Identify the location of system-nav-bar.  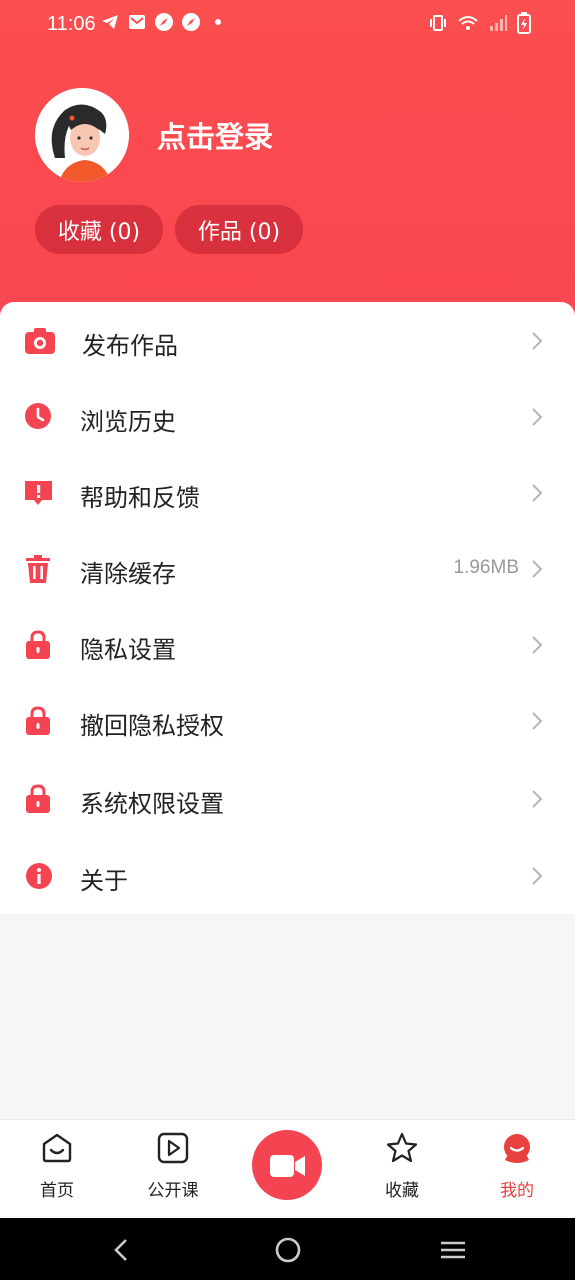
(287, 1249).